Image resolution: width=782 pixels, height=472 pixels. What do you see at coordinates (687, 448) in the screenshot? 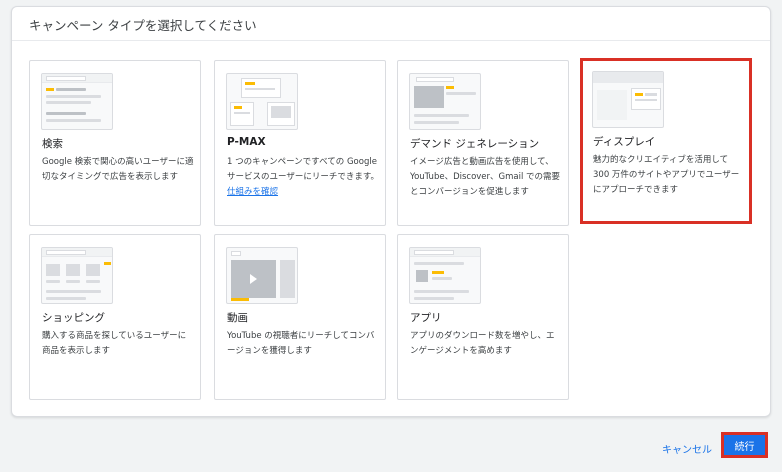
I see `cancel-button: キャンセル` at bounding box center [687, 448].